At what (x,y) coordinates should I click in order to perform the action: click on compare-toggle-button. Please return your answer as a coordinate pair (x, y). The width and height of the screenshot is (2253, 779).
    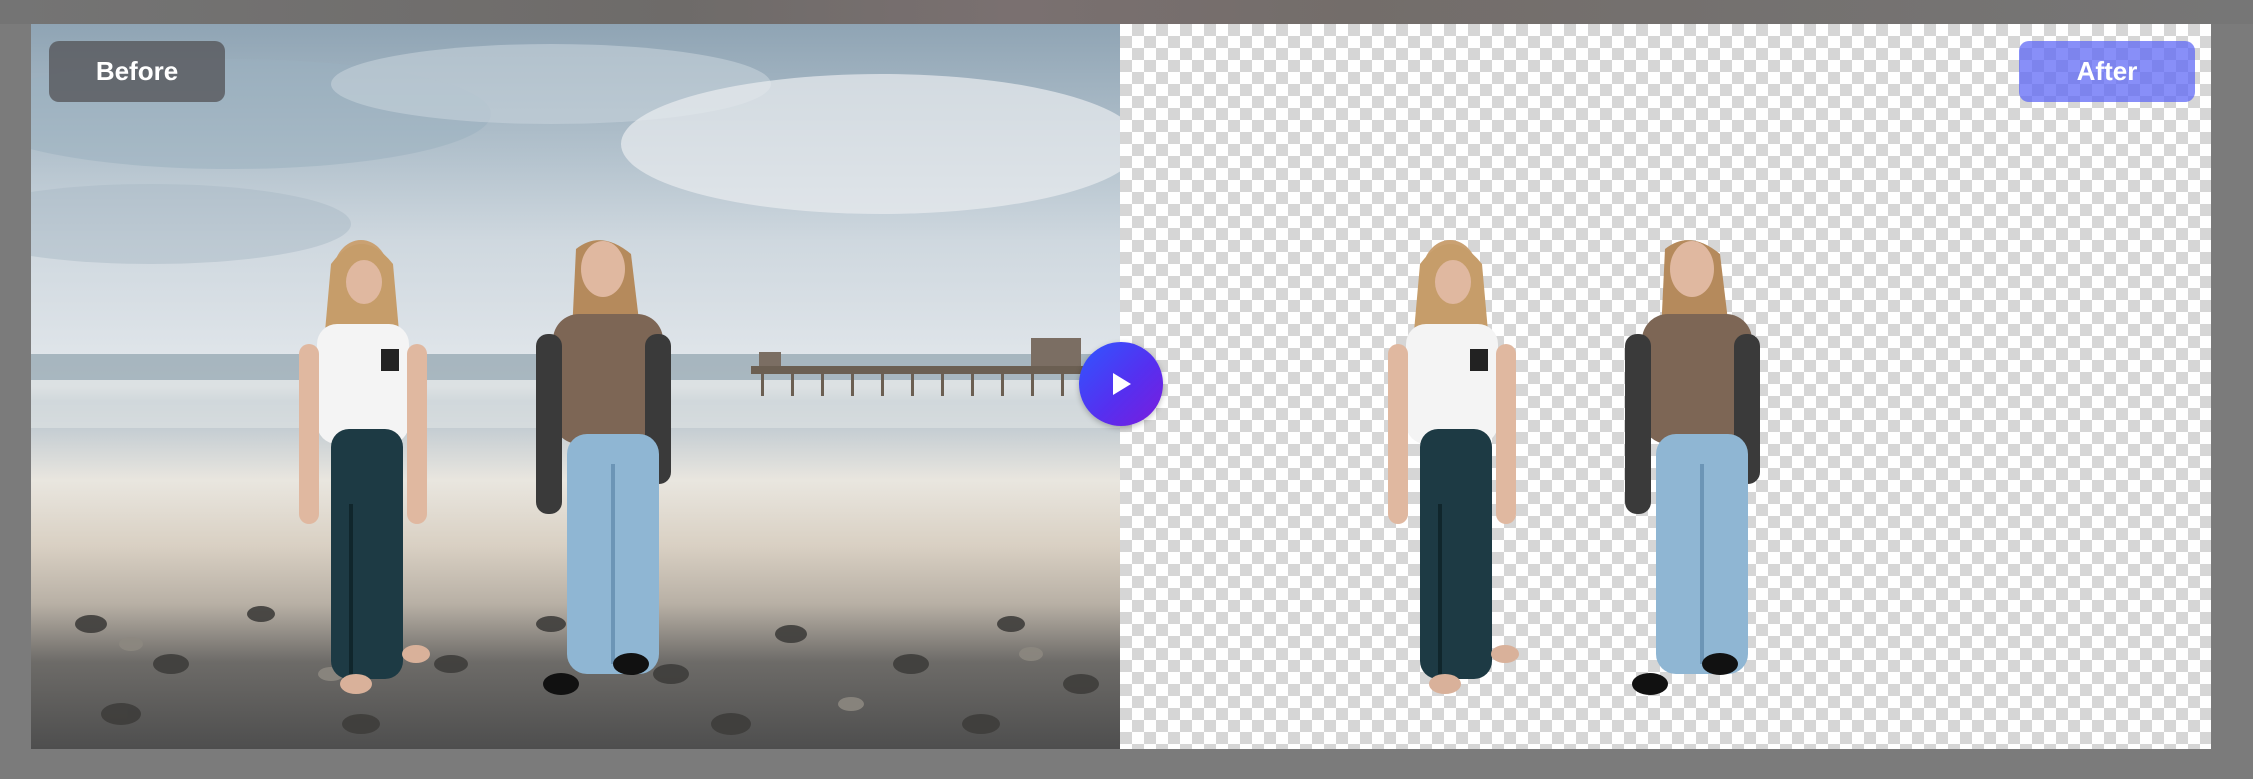
    Looking at the image, I should click on (1121, 384).